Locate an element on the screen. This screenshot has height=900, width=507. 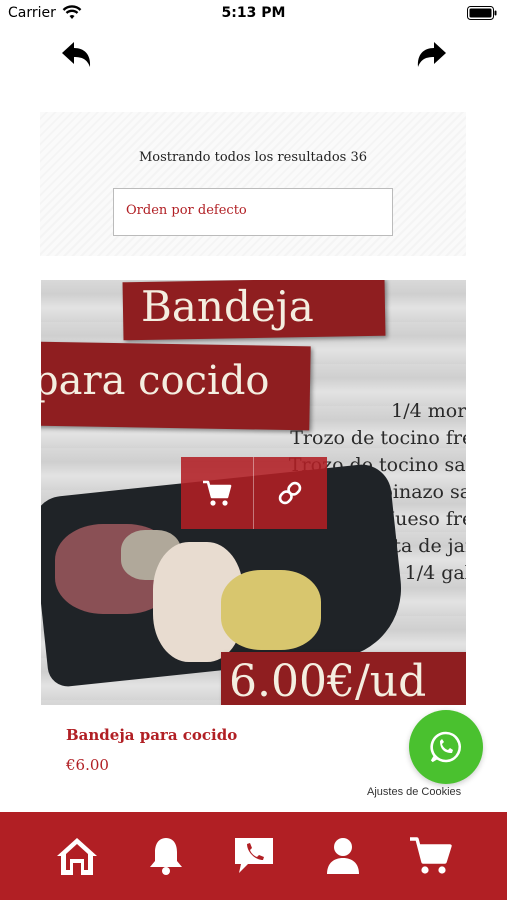
image-meat is located at coordinates (271, 610).